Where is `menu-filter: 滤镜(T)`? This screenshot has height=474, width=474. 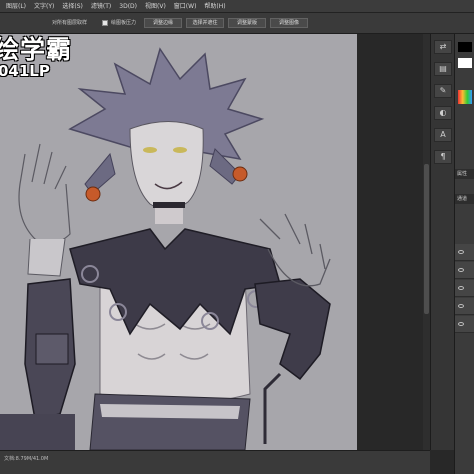 menu-filter: 滤镜(T) is located at coordinates (101, 6).